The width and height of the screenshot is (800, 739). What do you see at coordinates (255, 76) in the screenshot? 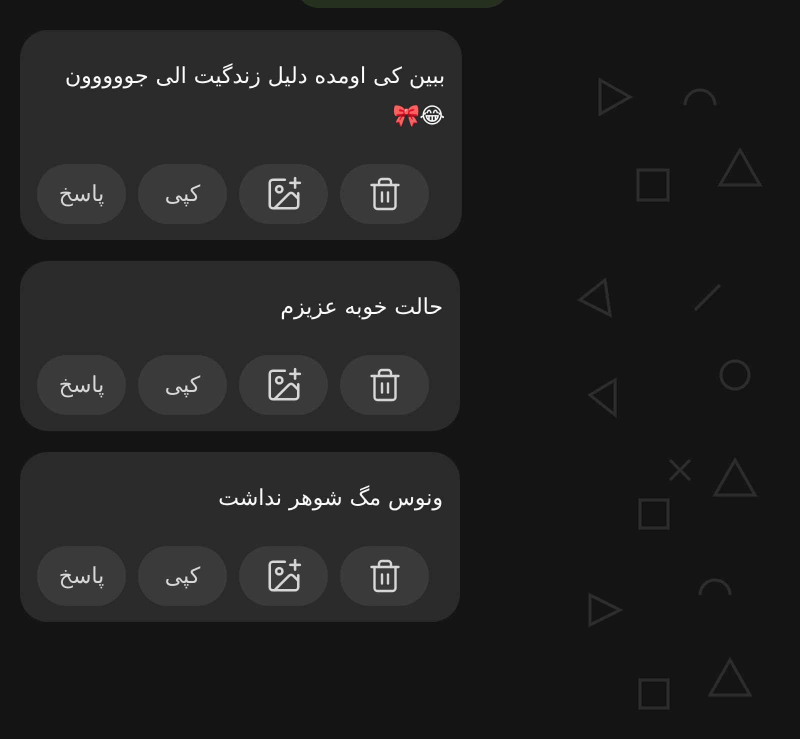
I see `message-text: ببین کی اومده دلیل زندگیت الی جووووون` at bounding box center [255, 76].